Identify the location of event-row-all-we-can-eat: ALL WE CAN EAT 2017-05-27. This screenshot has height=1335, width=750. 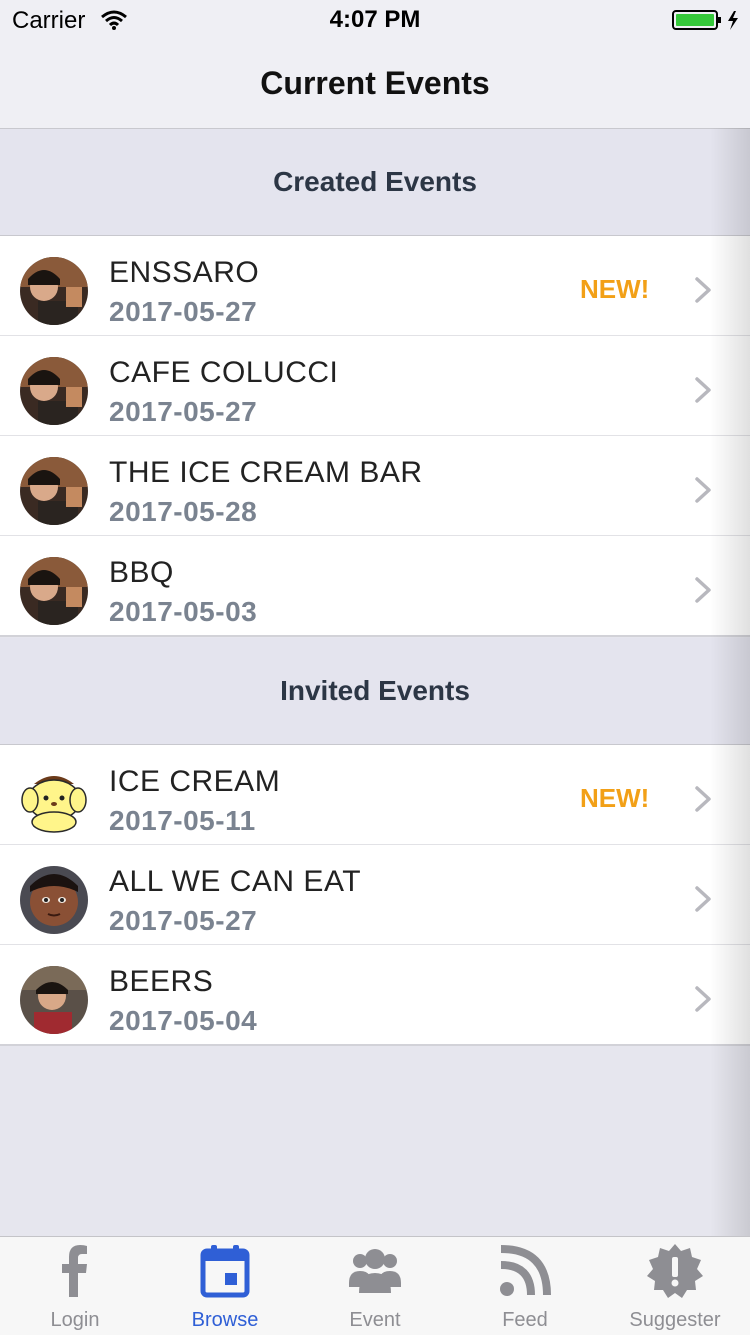
(375, 895).